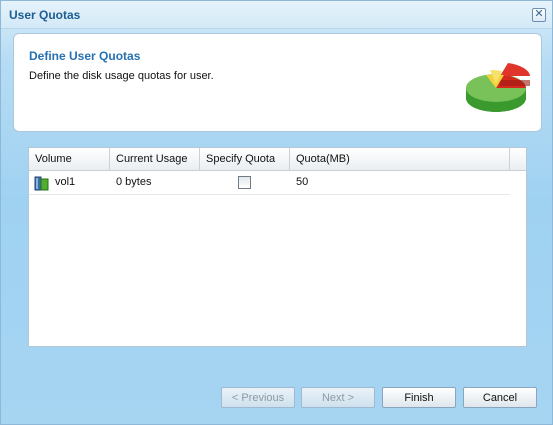  I want to click on close-icon: ✕, so click(539, 15).